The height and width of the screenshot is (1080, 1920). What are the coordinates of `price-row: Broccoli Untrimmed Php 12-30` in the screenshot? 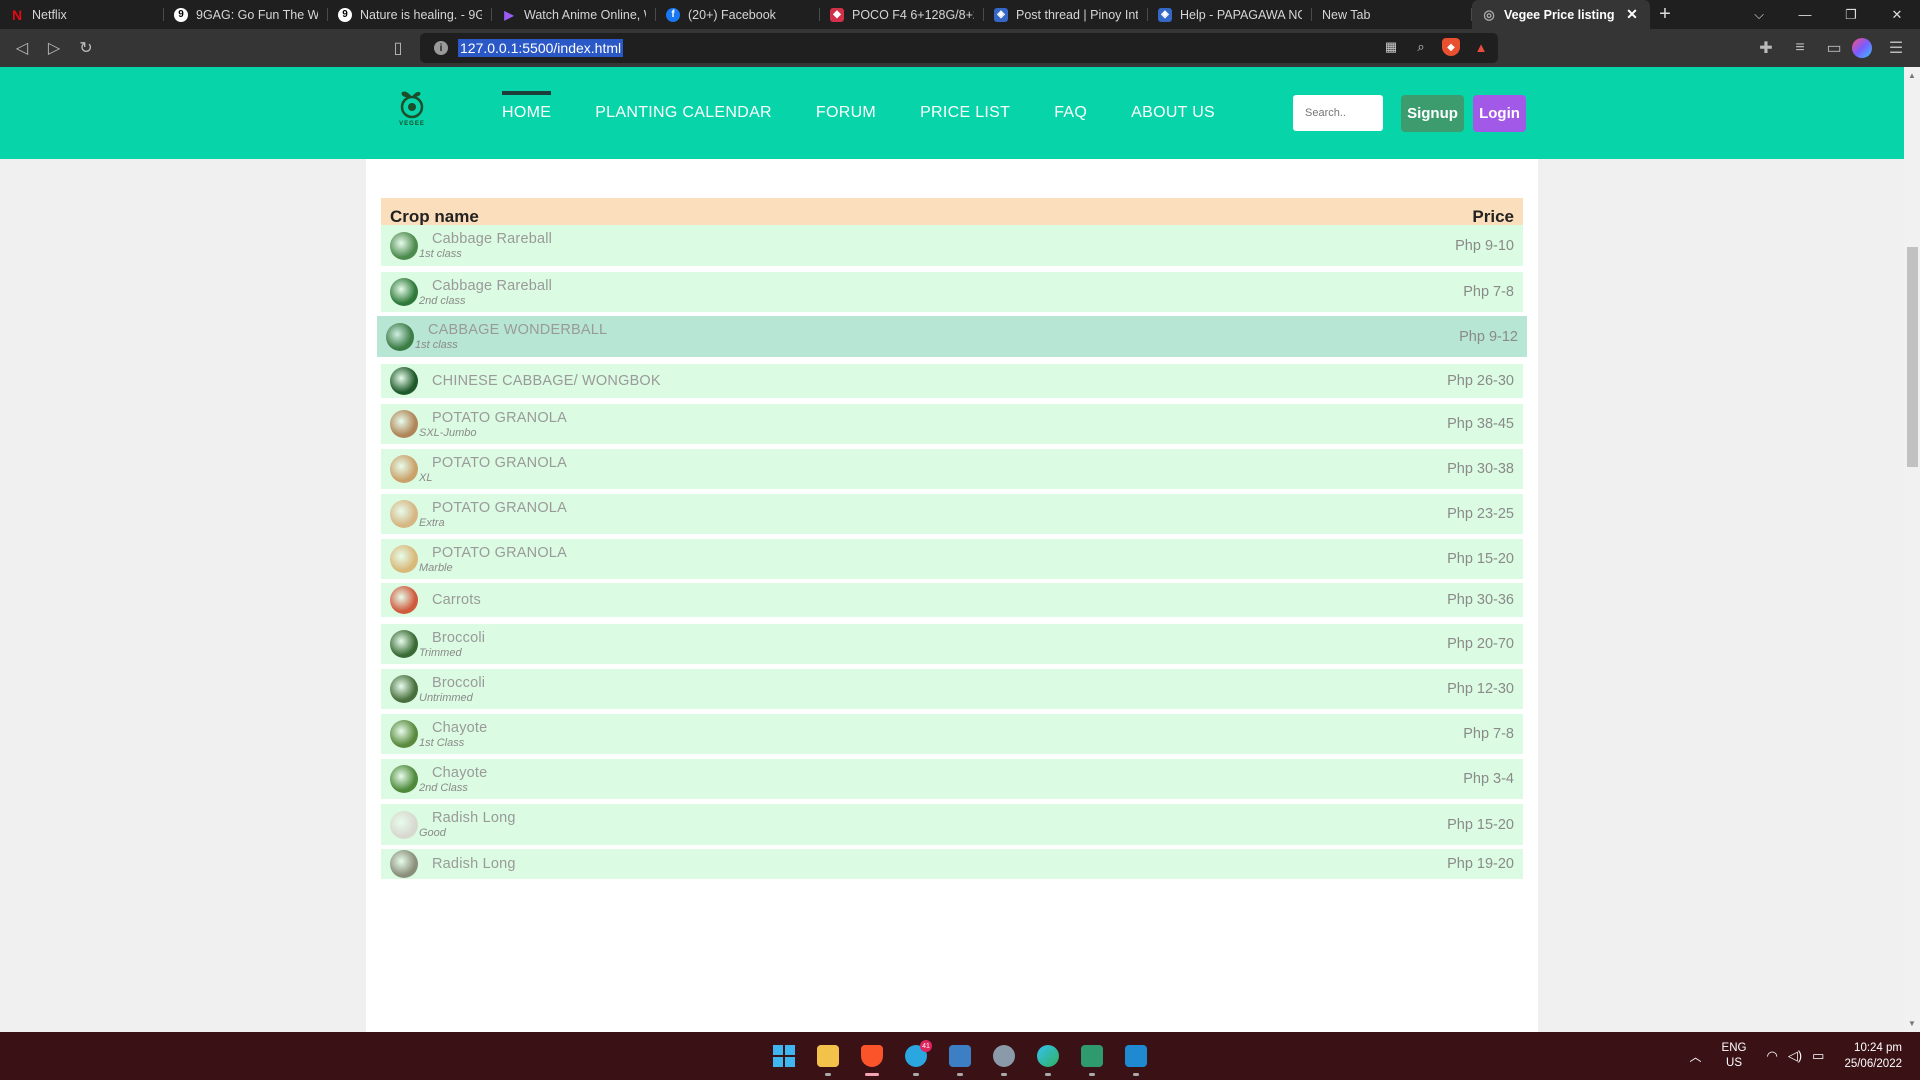 It's located at (952, 689).